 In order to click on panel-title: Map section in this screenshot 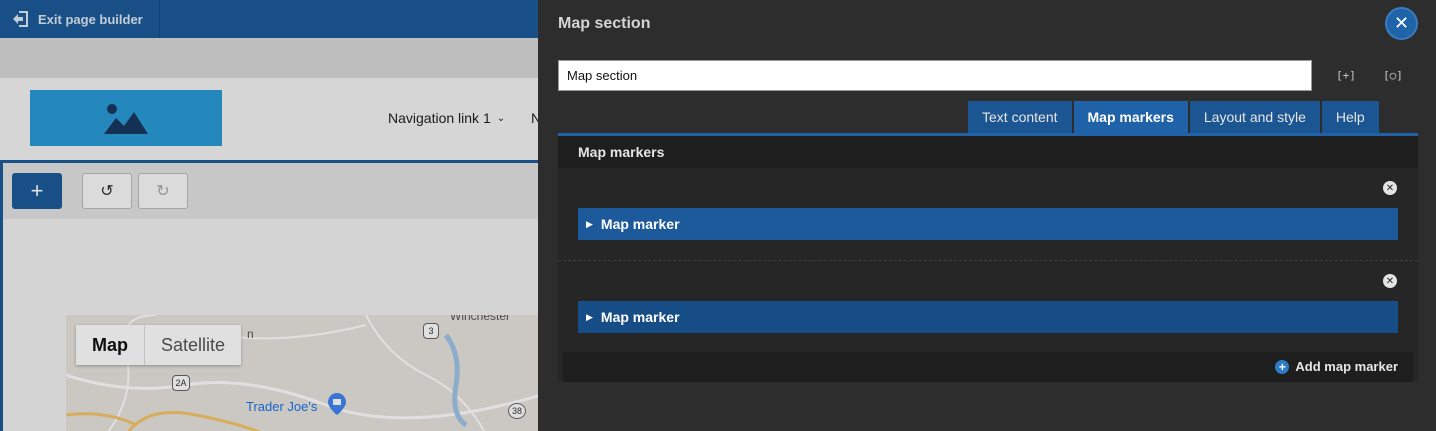, I will do `click(604, 23)`.